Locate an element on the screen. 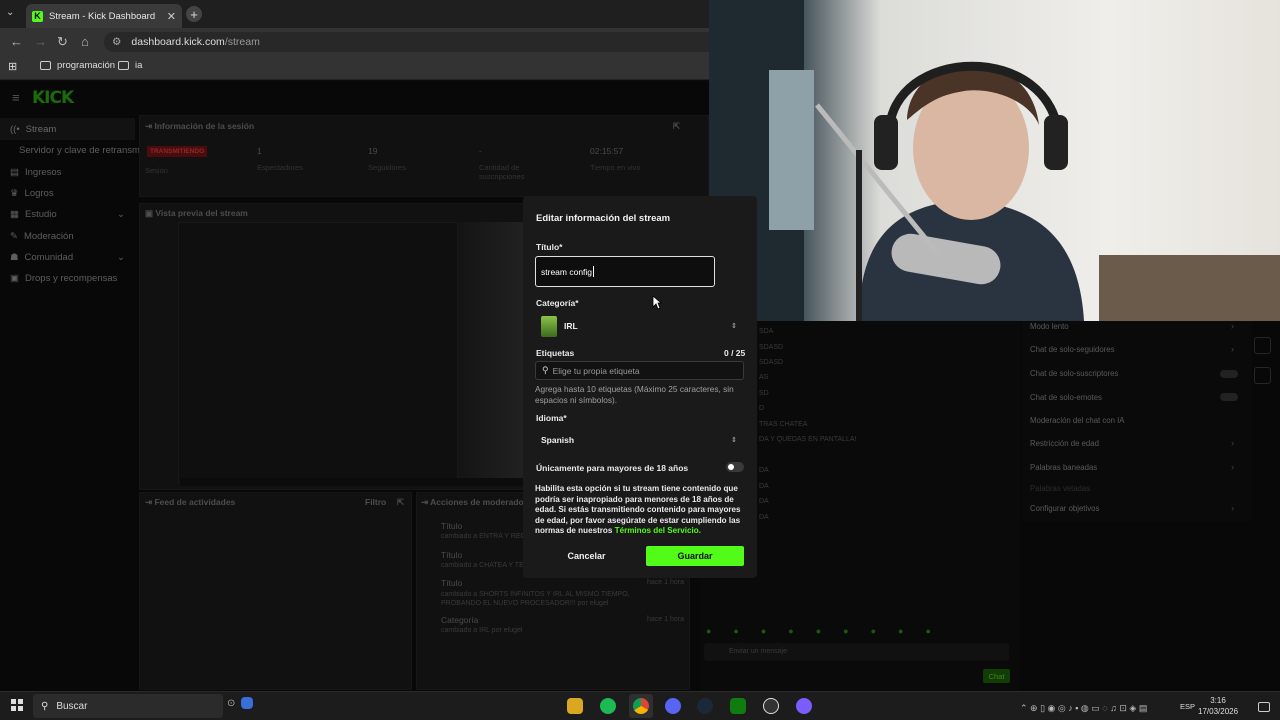  category-select: IRL ⇕ is located at coordinates (639, 326).